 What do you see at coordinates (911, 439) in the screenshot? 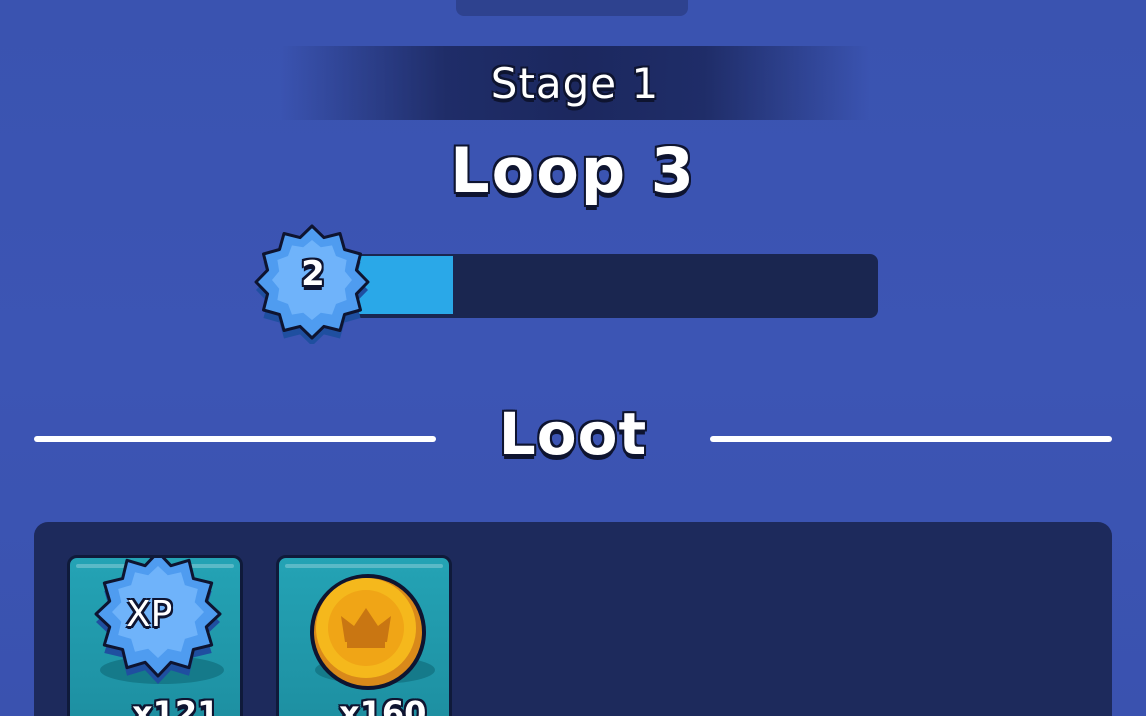
I see `loot-divider-right` at bounding box center [911, 439].